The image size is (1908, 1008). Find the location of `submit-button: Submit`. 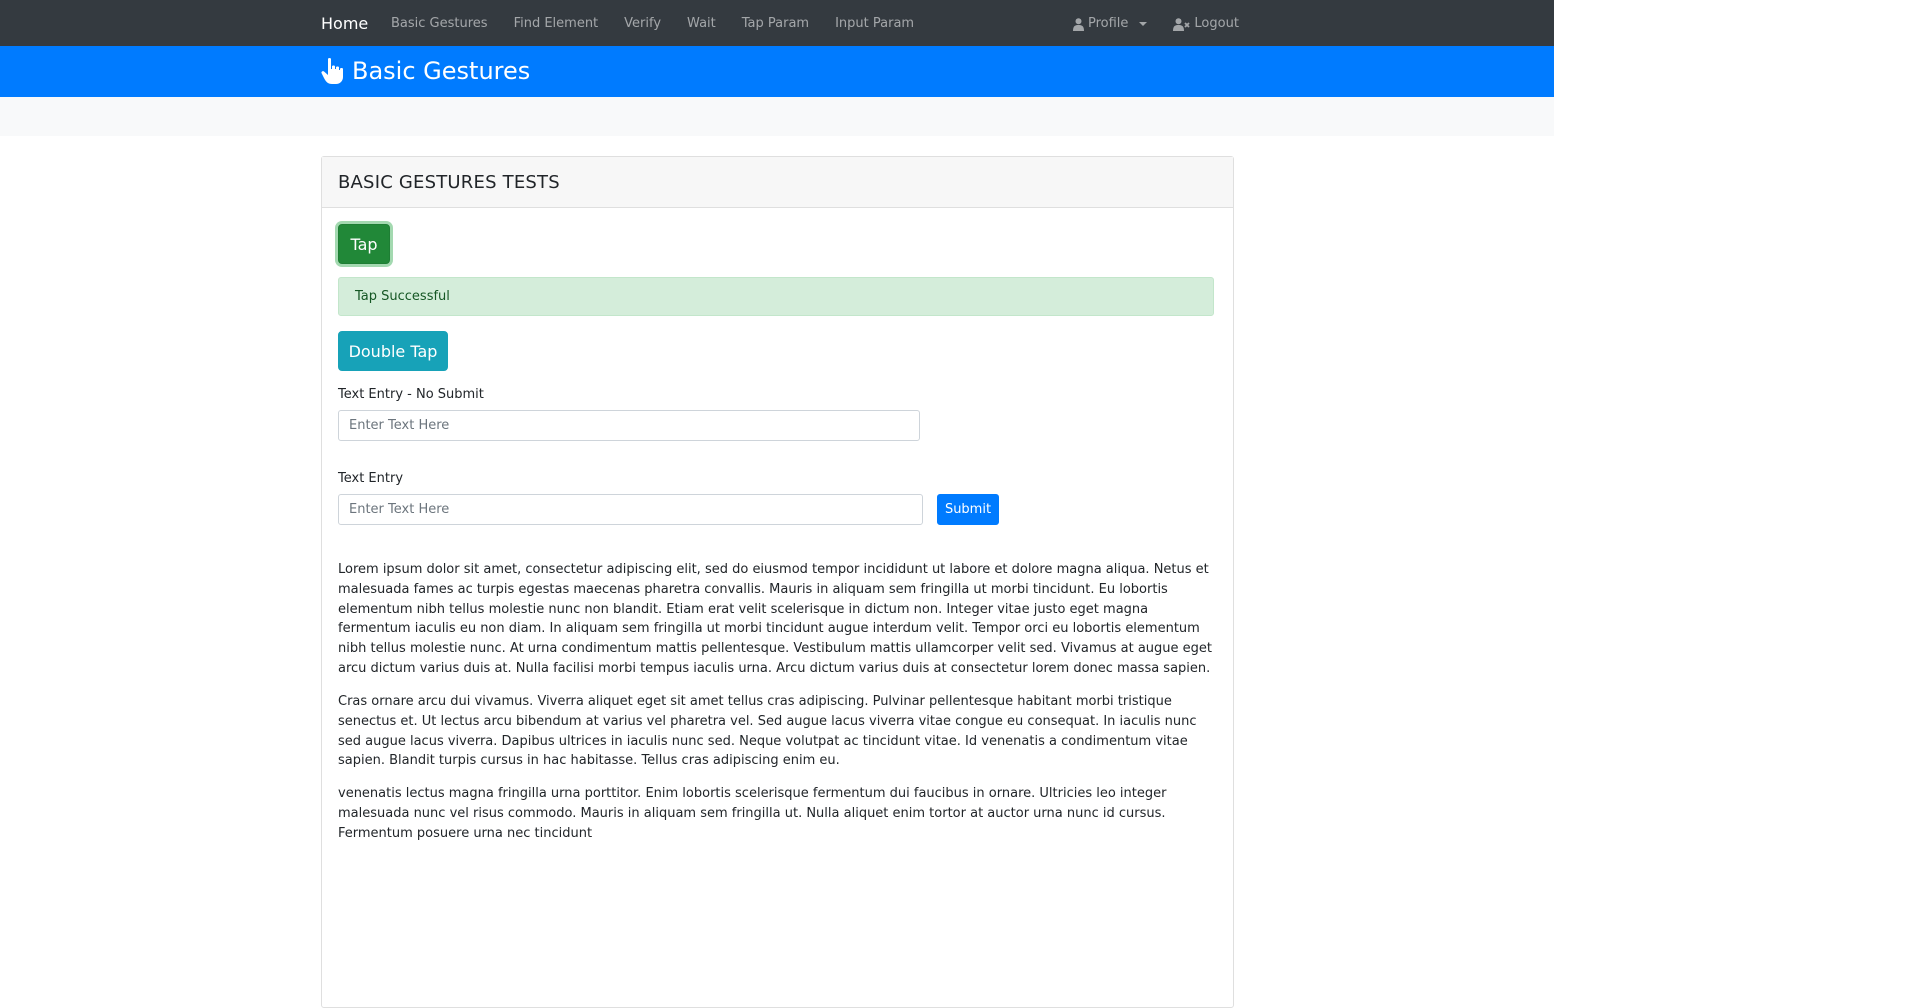

submit-button: Submit is located at coordinates (968, 509).